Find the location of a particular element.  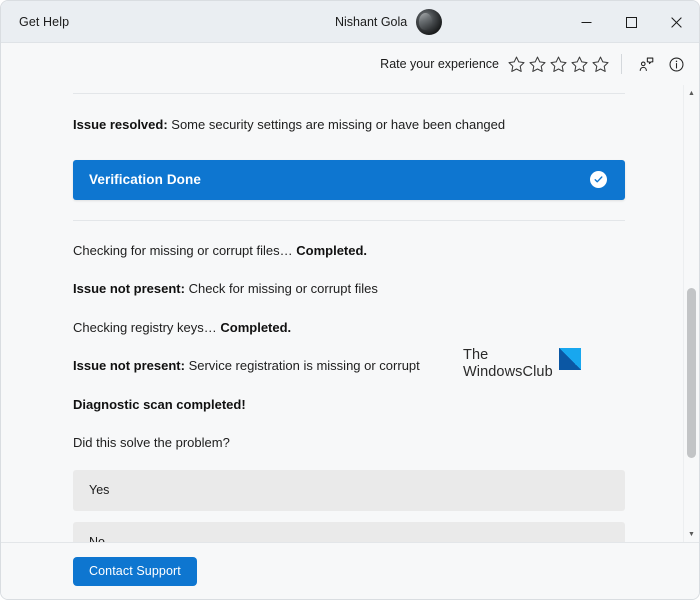

maximize-button is located at coordinates (631, 22).